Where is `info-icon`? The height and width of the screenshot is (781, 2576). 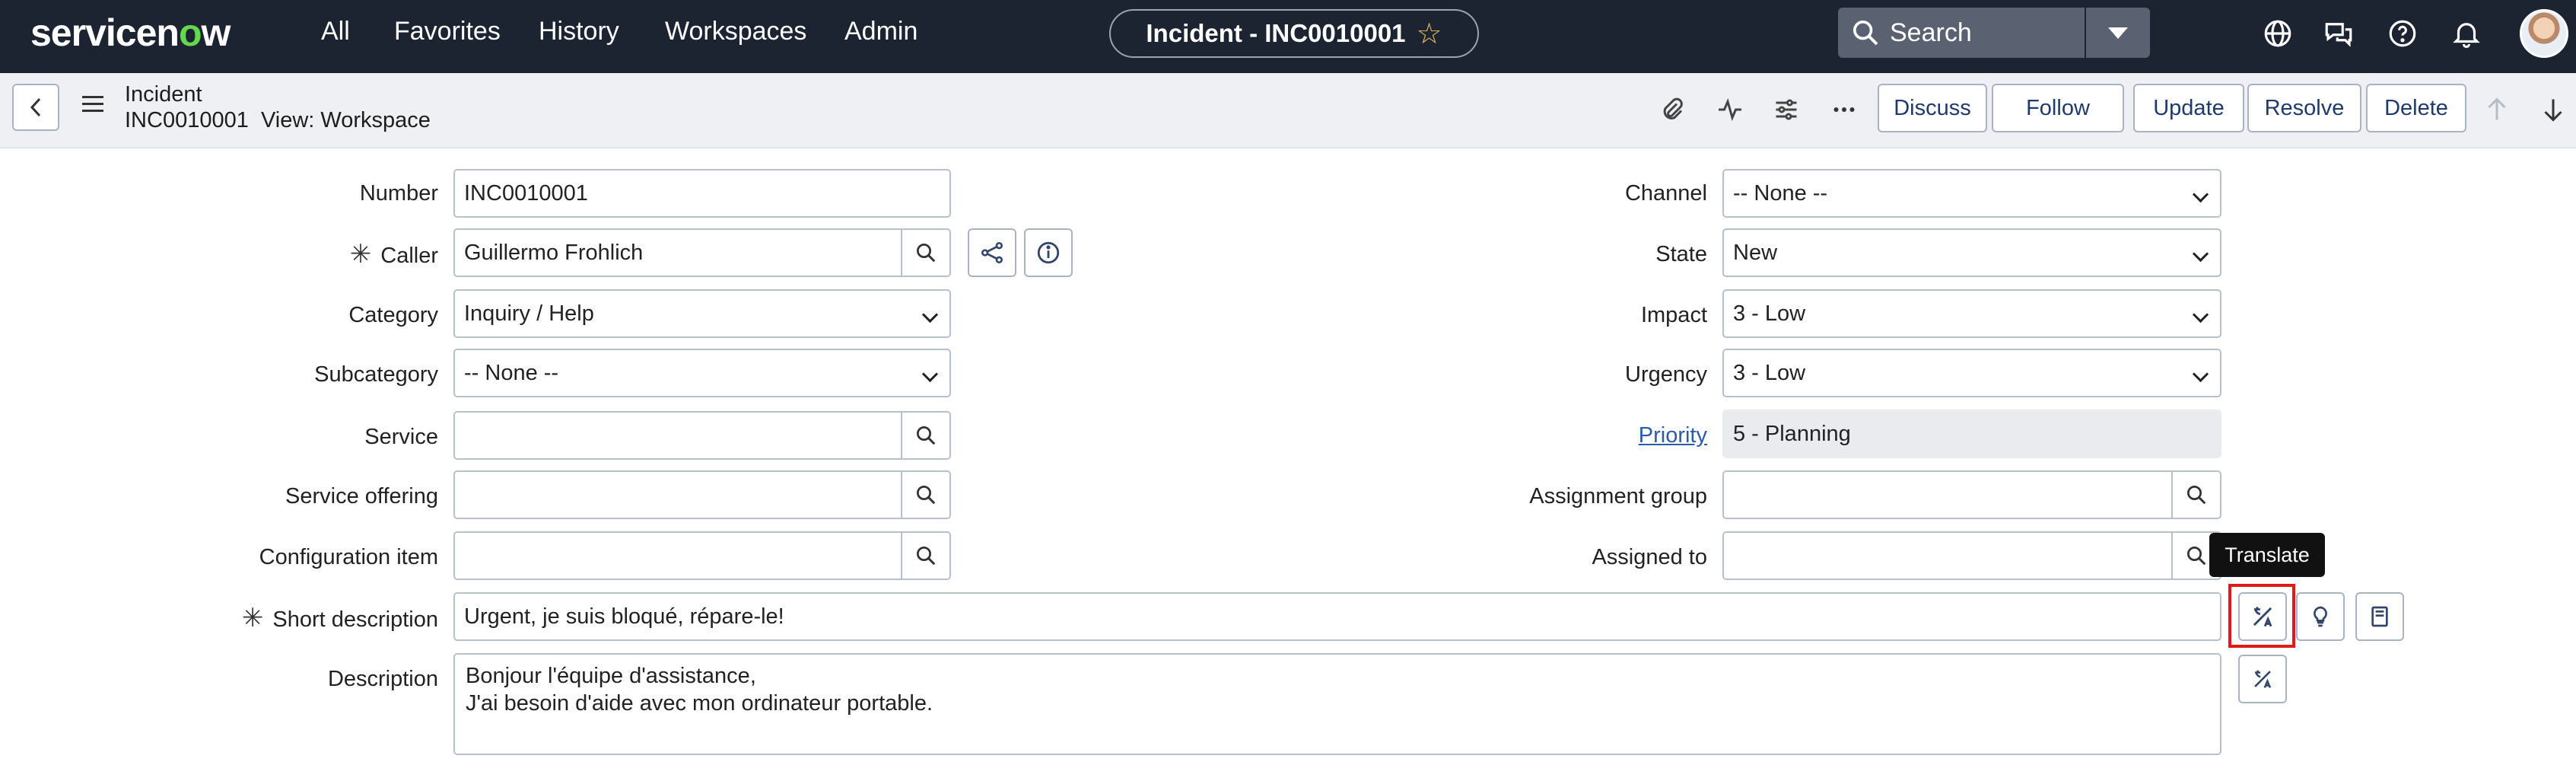
info-icon is located at coordinates (1048, 252).